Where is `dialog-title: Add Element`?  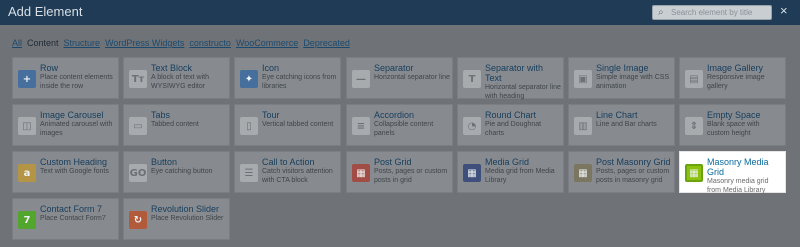 dialog-title: Add Element is located at coordinates (45, 11).